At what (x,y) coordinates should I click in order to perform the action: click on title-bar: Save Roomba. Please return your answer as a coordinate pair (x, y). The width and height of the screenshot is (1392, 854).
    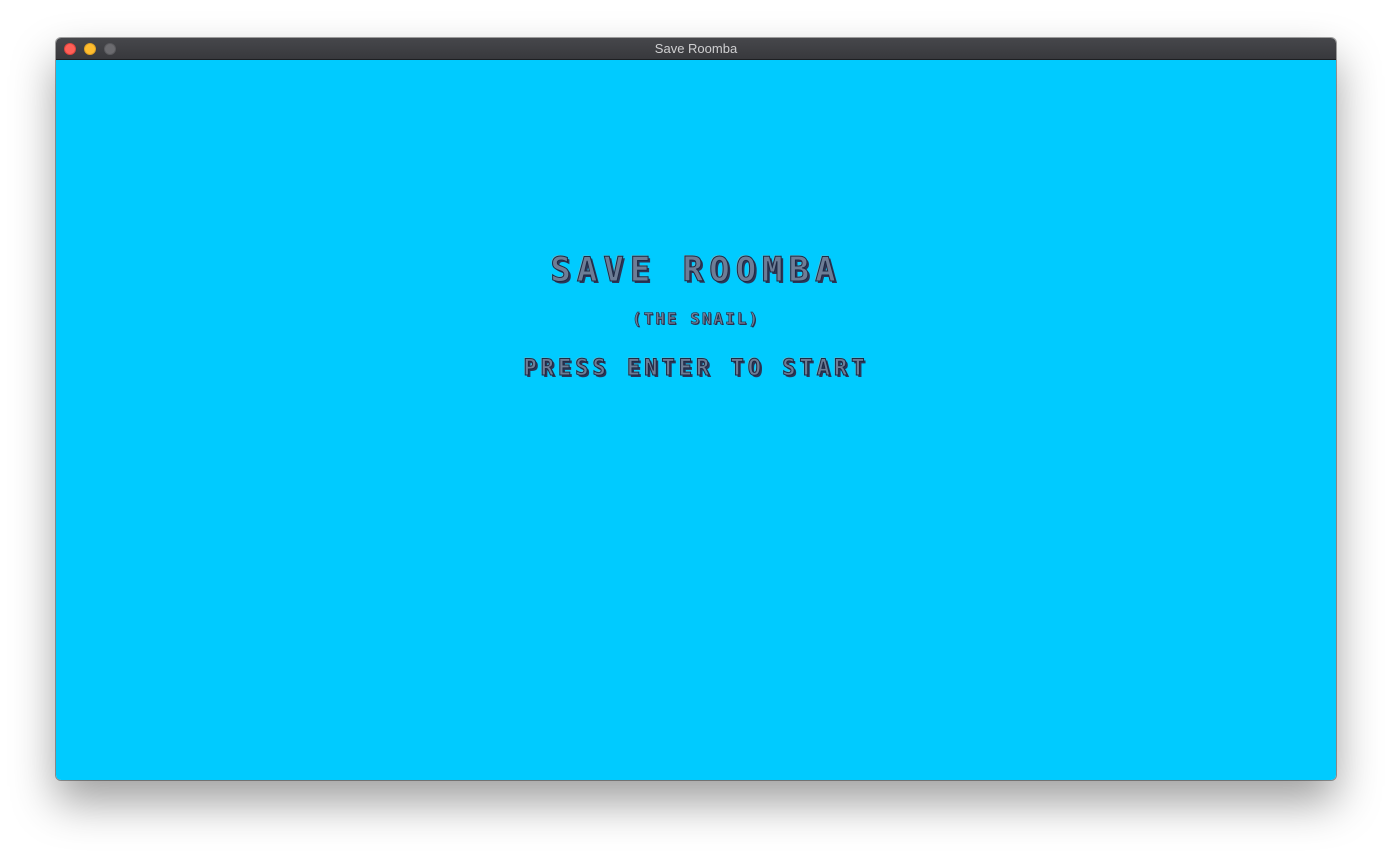
    Looking at the image, I should click on (696, 49).